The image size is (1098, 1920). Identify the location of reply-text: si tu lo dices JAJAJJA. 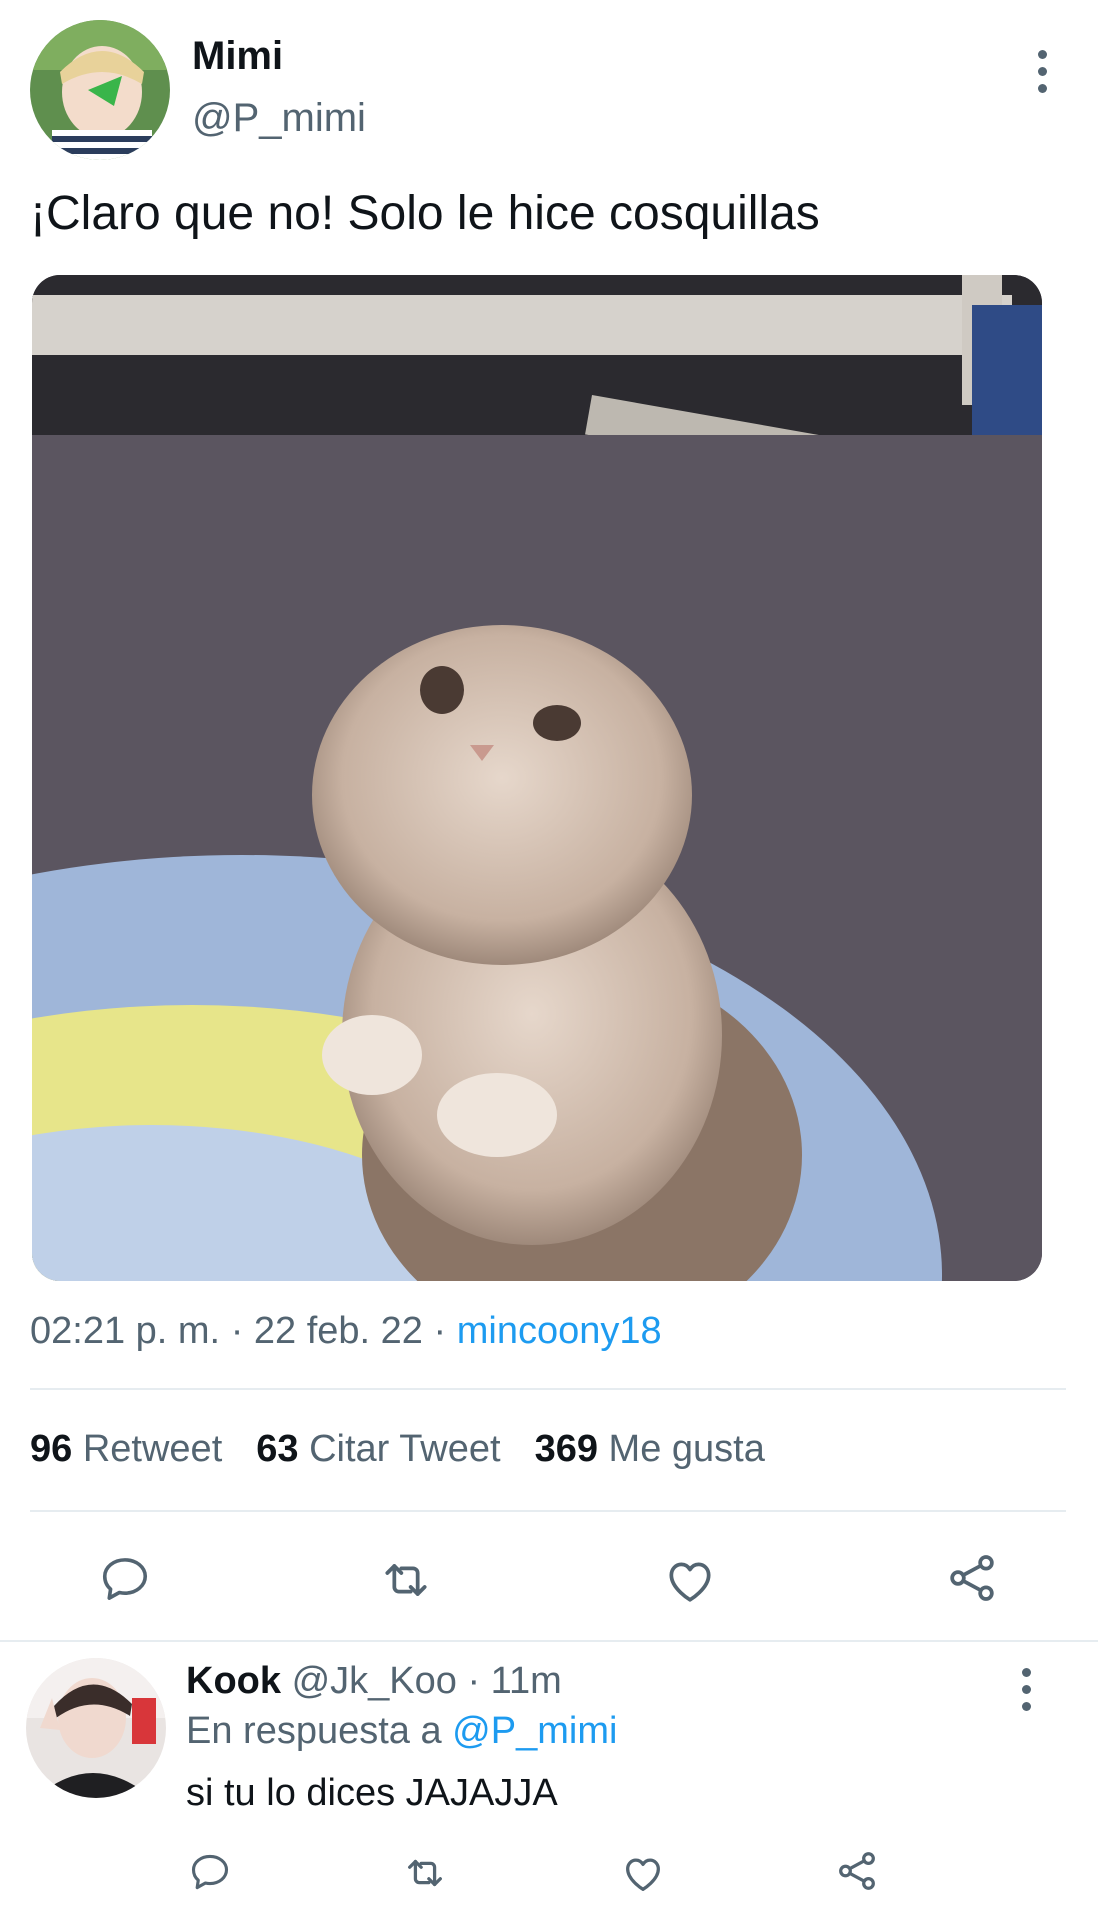
(372, 1793).